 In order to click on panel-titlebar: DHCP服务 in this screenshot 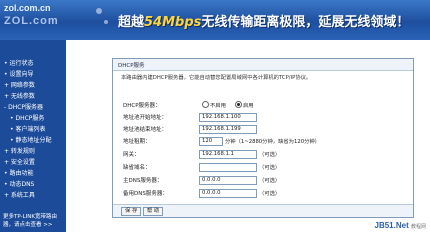, I will do `click(263, 65)`.